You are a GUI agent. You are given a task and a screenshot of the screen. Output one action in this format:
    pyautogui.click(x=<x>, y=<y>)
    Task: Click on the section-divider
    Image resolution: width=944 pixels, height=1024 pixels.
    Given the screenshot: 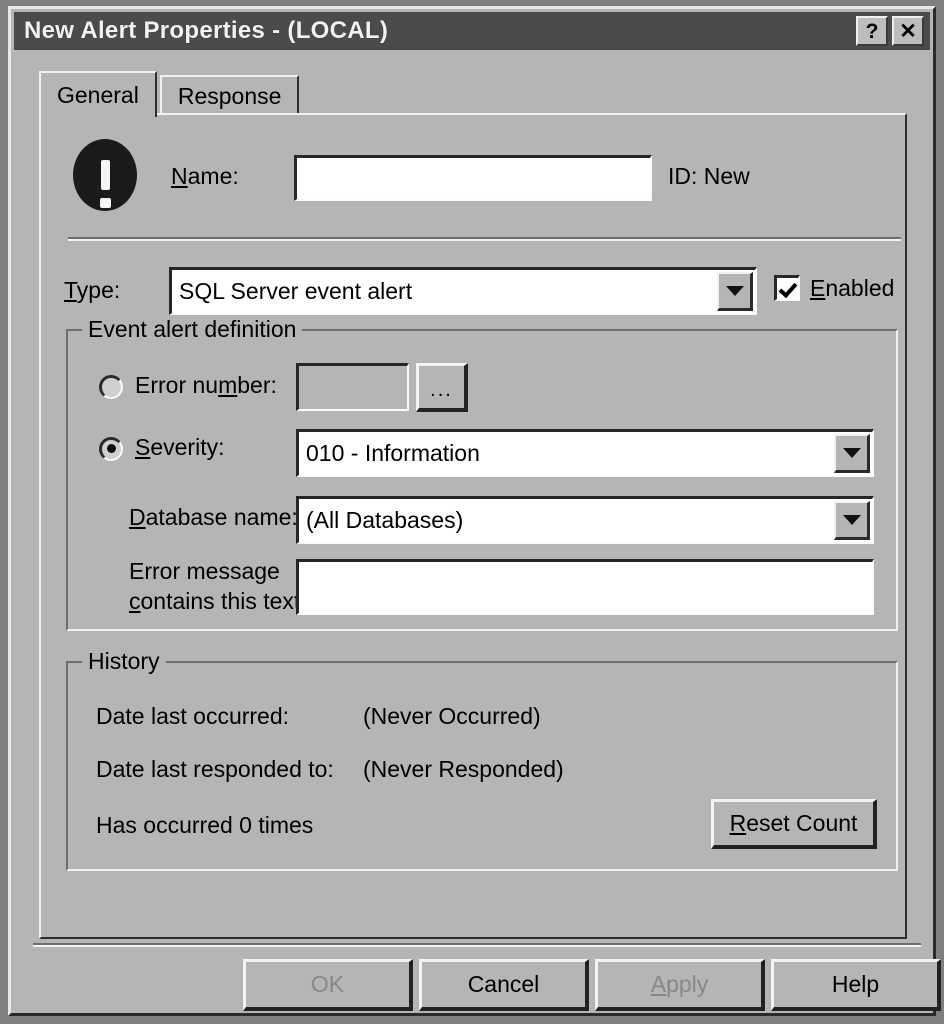 What is the action you would take?
    pyautogui.click(x=484, y=239)
    